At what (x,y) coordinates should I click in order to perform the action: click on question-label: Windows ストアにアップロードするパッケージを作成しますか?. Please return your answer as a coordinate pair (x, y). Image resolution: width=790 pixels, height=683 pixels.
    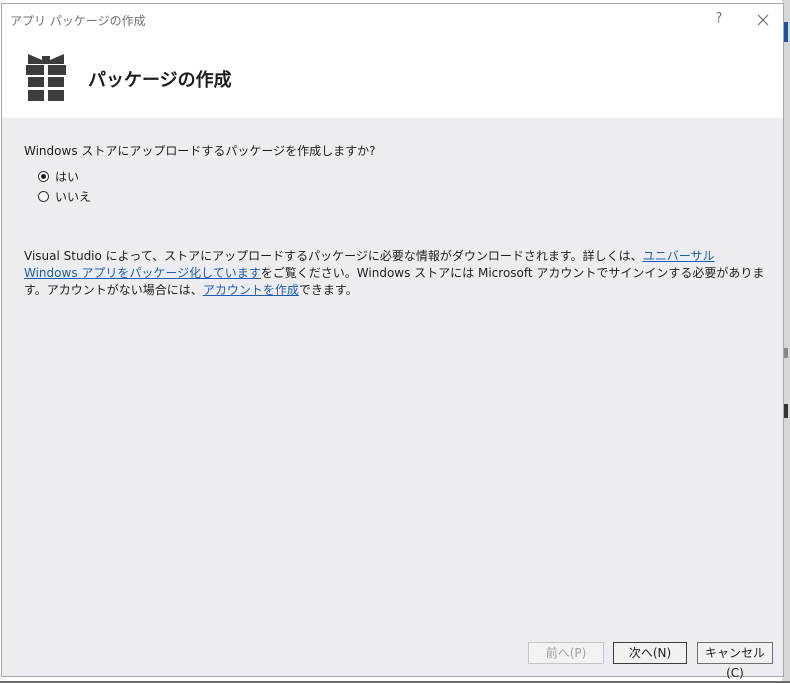
    Looking at the image, I should click on (200, 151).